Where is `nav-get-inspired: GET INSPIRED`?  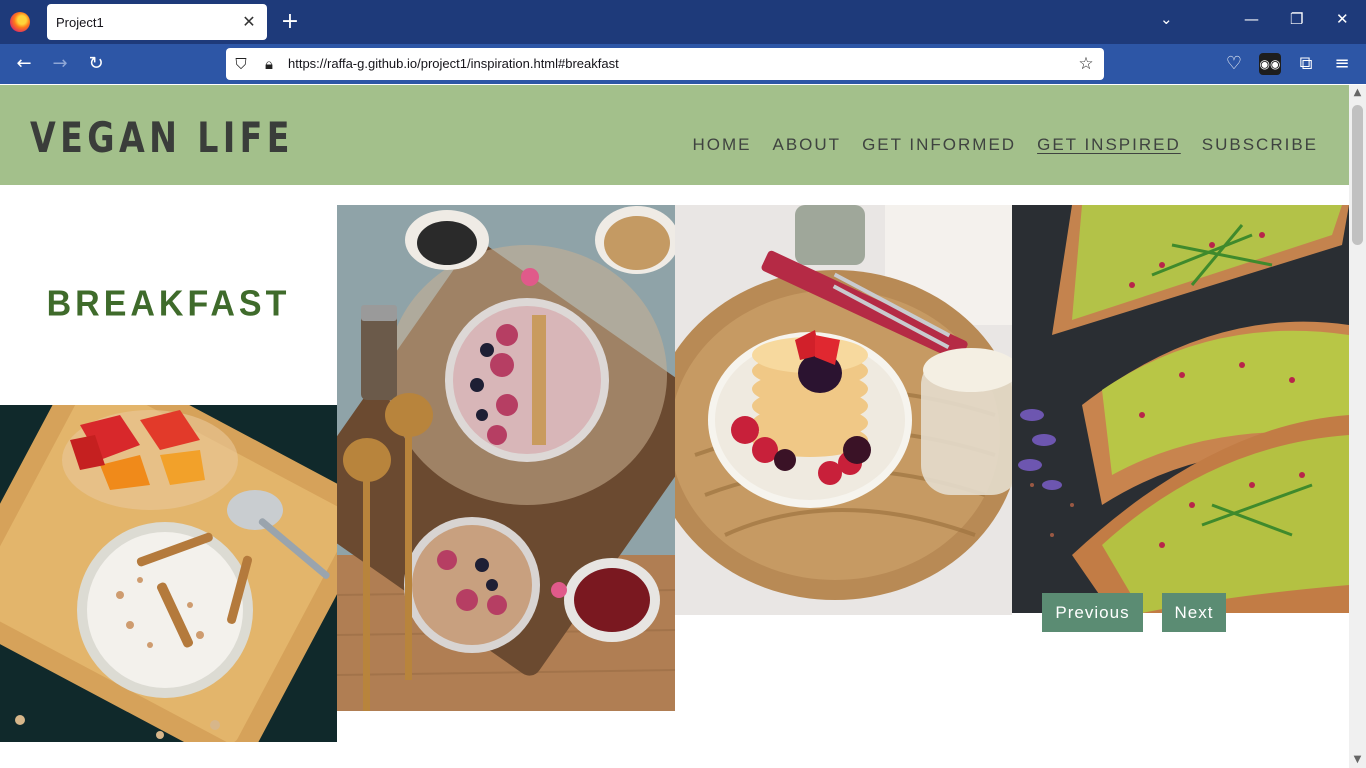
nav-get-inspired: GET INSPIRED is located at coordinates (1109, 145).